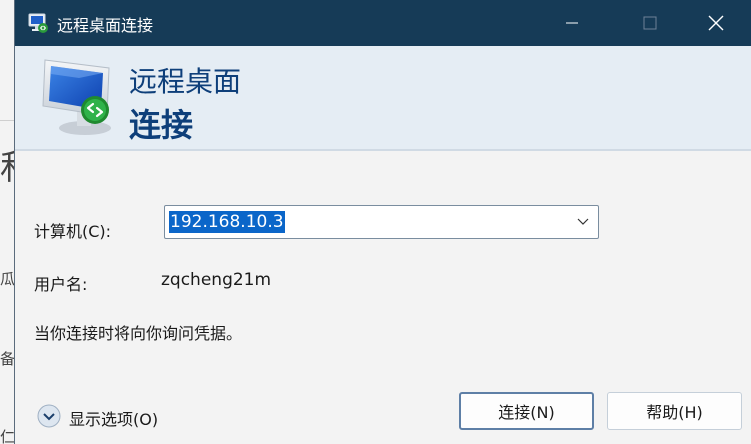 The image size is (751, 444). Describe the element at coordinates (7, 164) in the screenshot. I see `background-text: 私` at that location.